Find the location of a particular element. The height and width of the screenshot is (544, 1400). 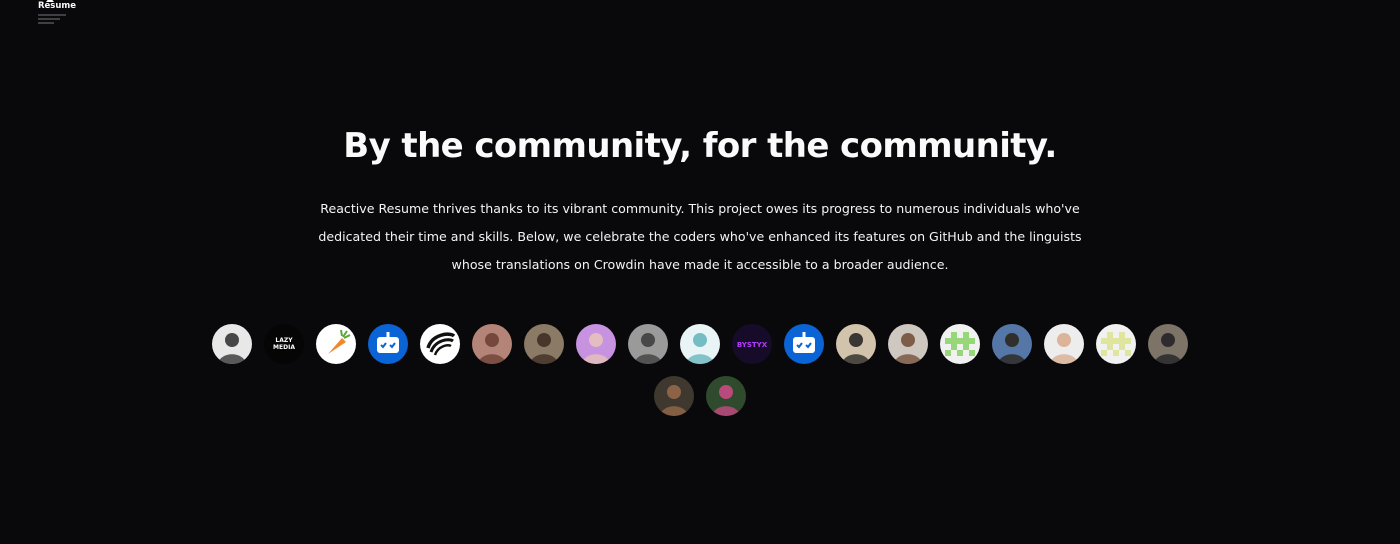

section-heading: By the community, for the community. is located at coordinates (700, 146).